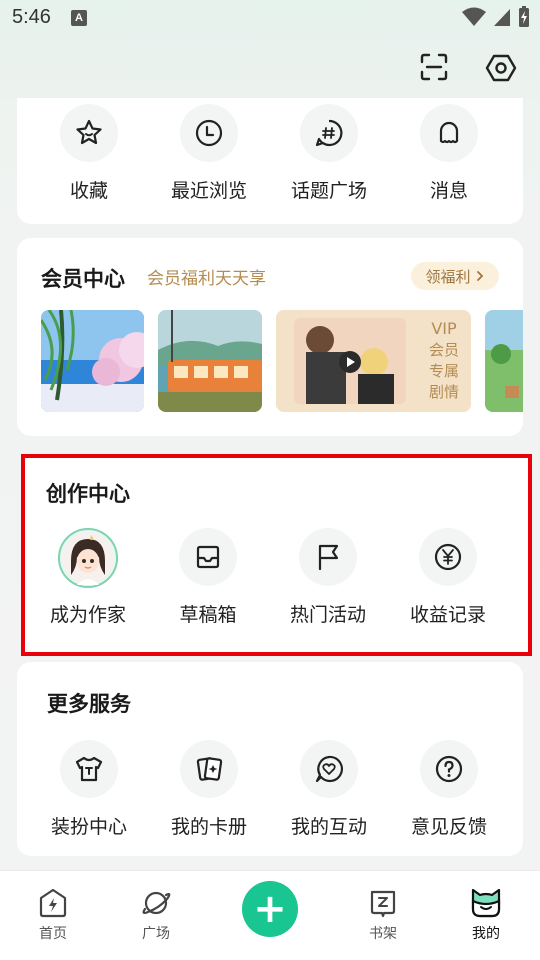  I want to click on creation-become-writer: 成为作家, so click(88, 577).